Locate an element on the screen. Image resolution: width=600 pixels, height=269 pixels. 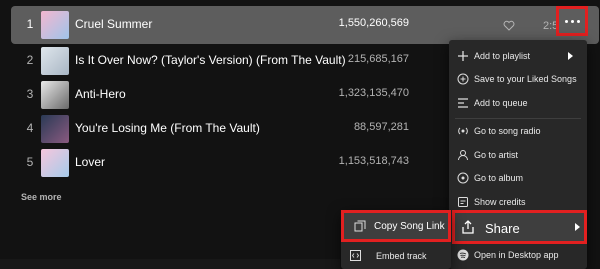
track-number: 5 is located at coordinates (30, 162).